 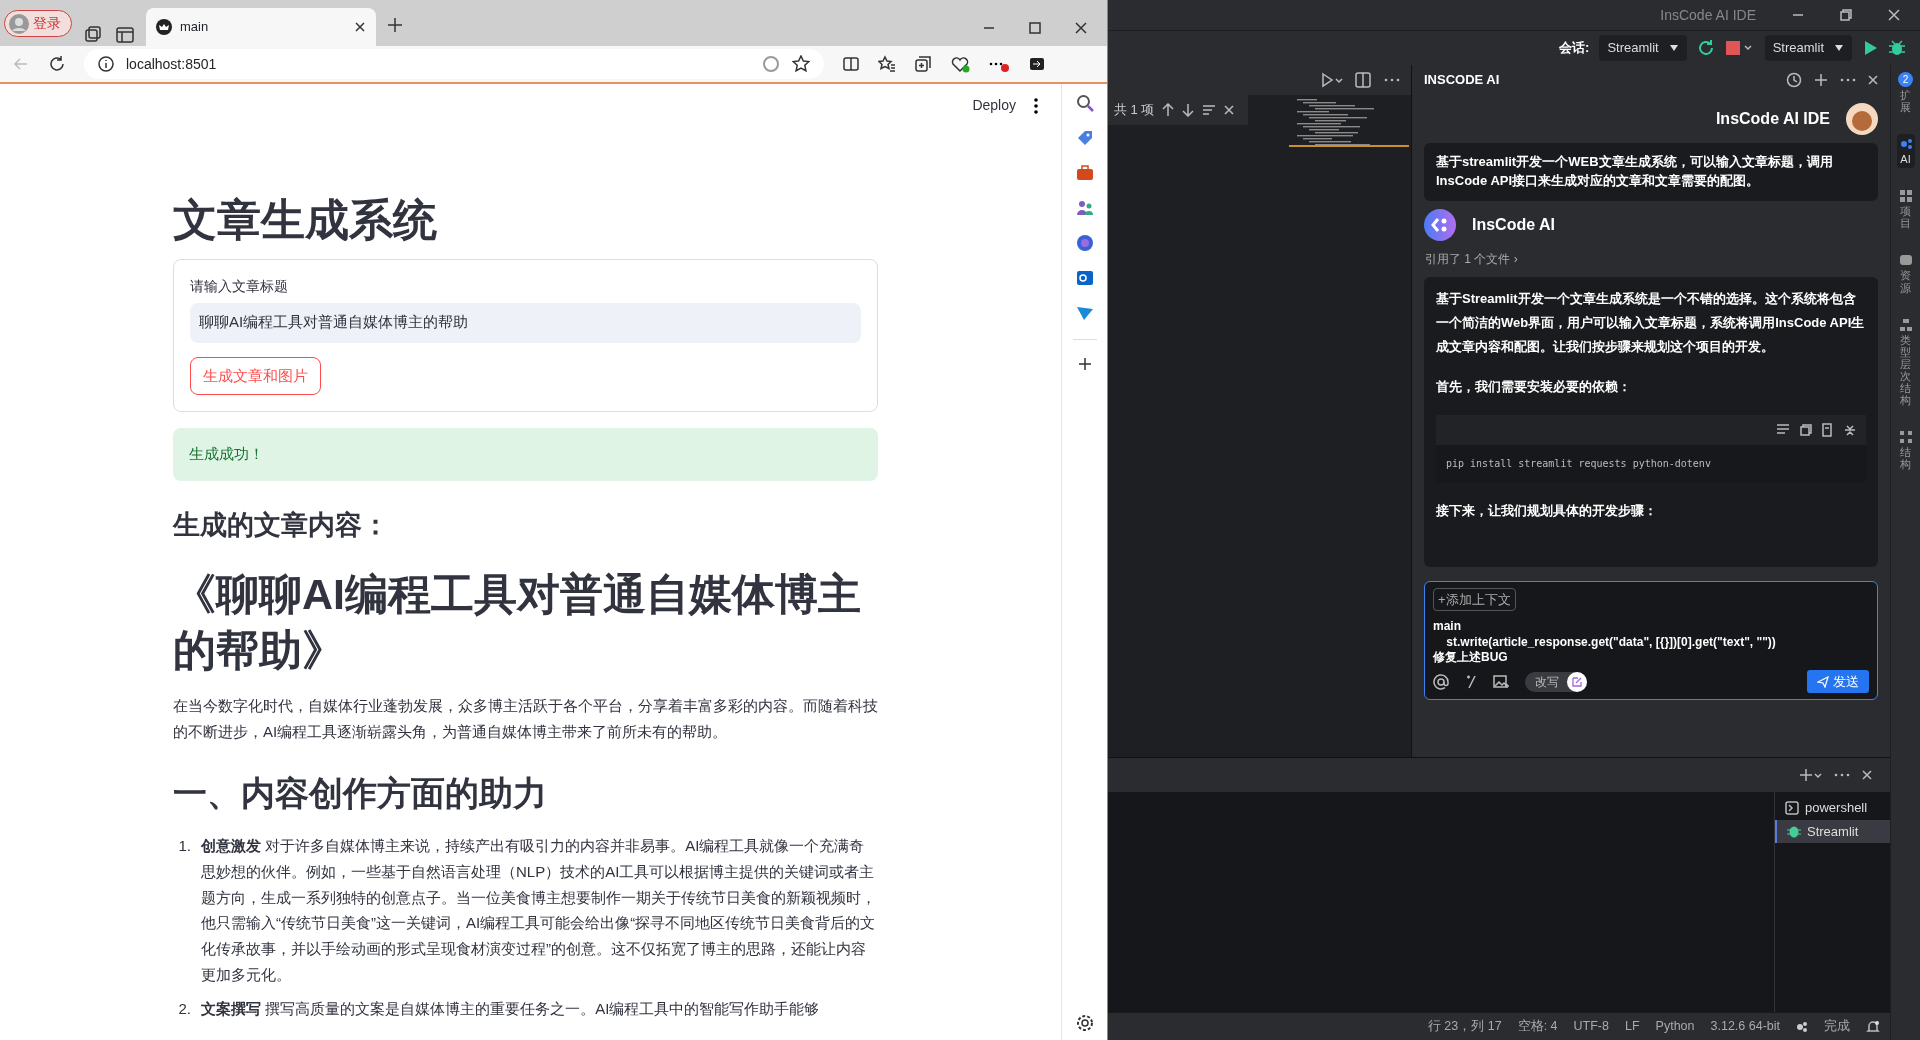 What do you see at coordinates (1832, 831) in the screenshot?
I see `terminal-item: Streamlit` at bounding box center [1832, 831].